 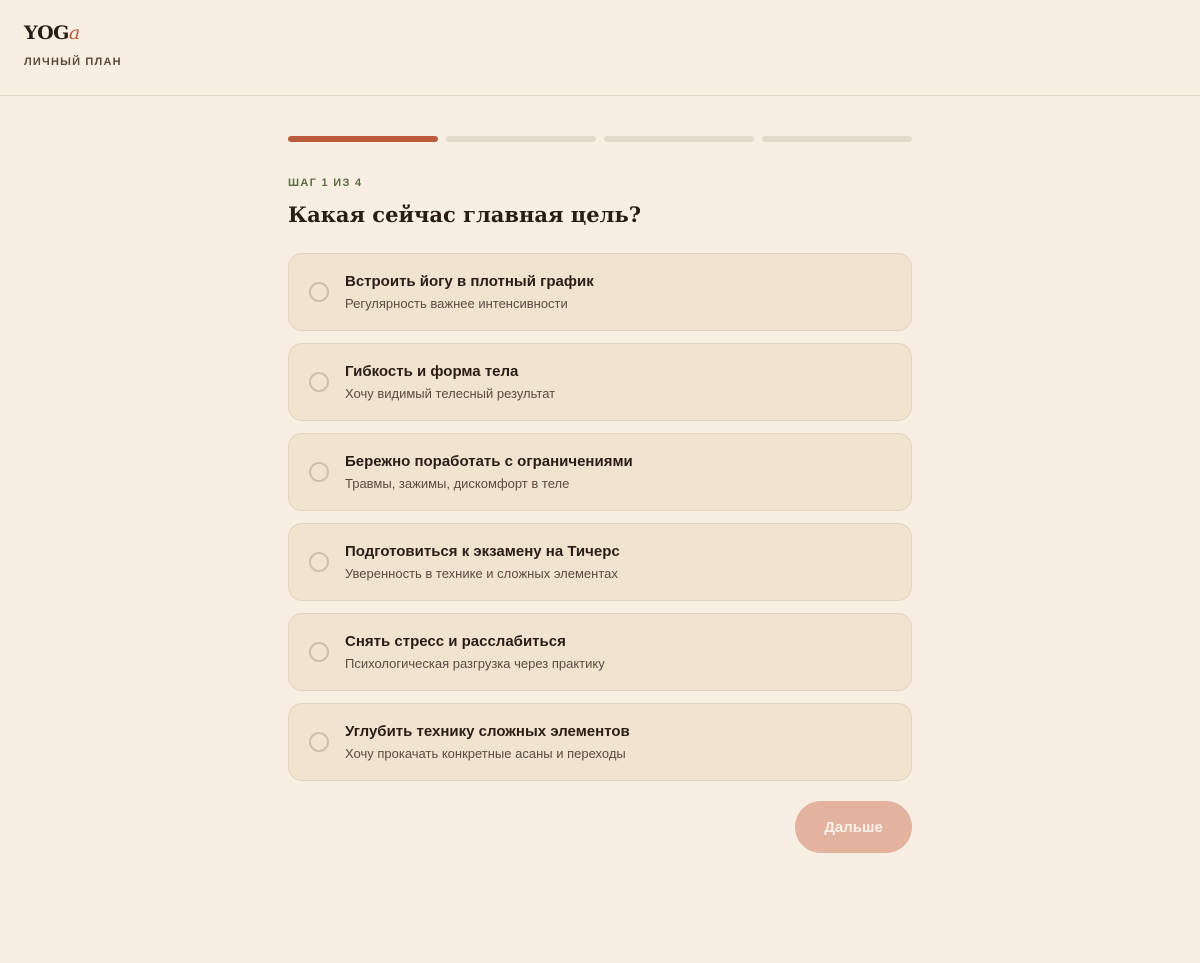 What do you see at coordinates (46, 33) in the screenshot?
I see `logo-main: YOG` at bounding box center [46, 33].